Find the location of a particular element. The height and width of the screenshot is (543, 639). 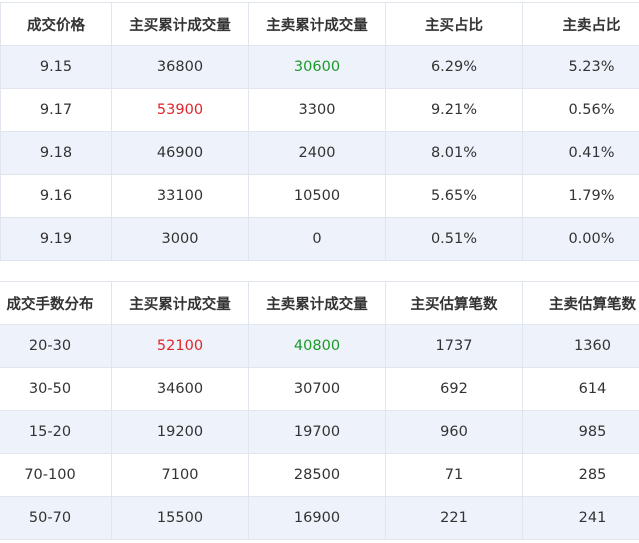

cell-price: 9.16 is located at coordinates (56, 196).